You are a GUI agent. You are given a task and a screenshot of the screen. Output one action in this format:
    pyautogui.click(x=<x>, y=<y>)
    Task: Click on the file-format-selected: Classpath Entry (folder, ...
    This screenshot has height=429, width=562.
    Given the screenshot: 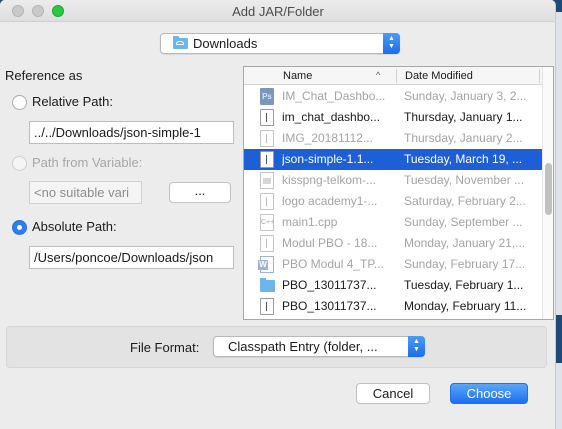 What is the action you would take?
    pyautogui.click(x=303, y=346)
    